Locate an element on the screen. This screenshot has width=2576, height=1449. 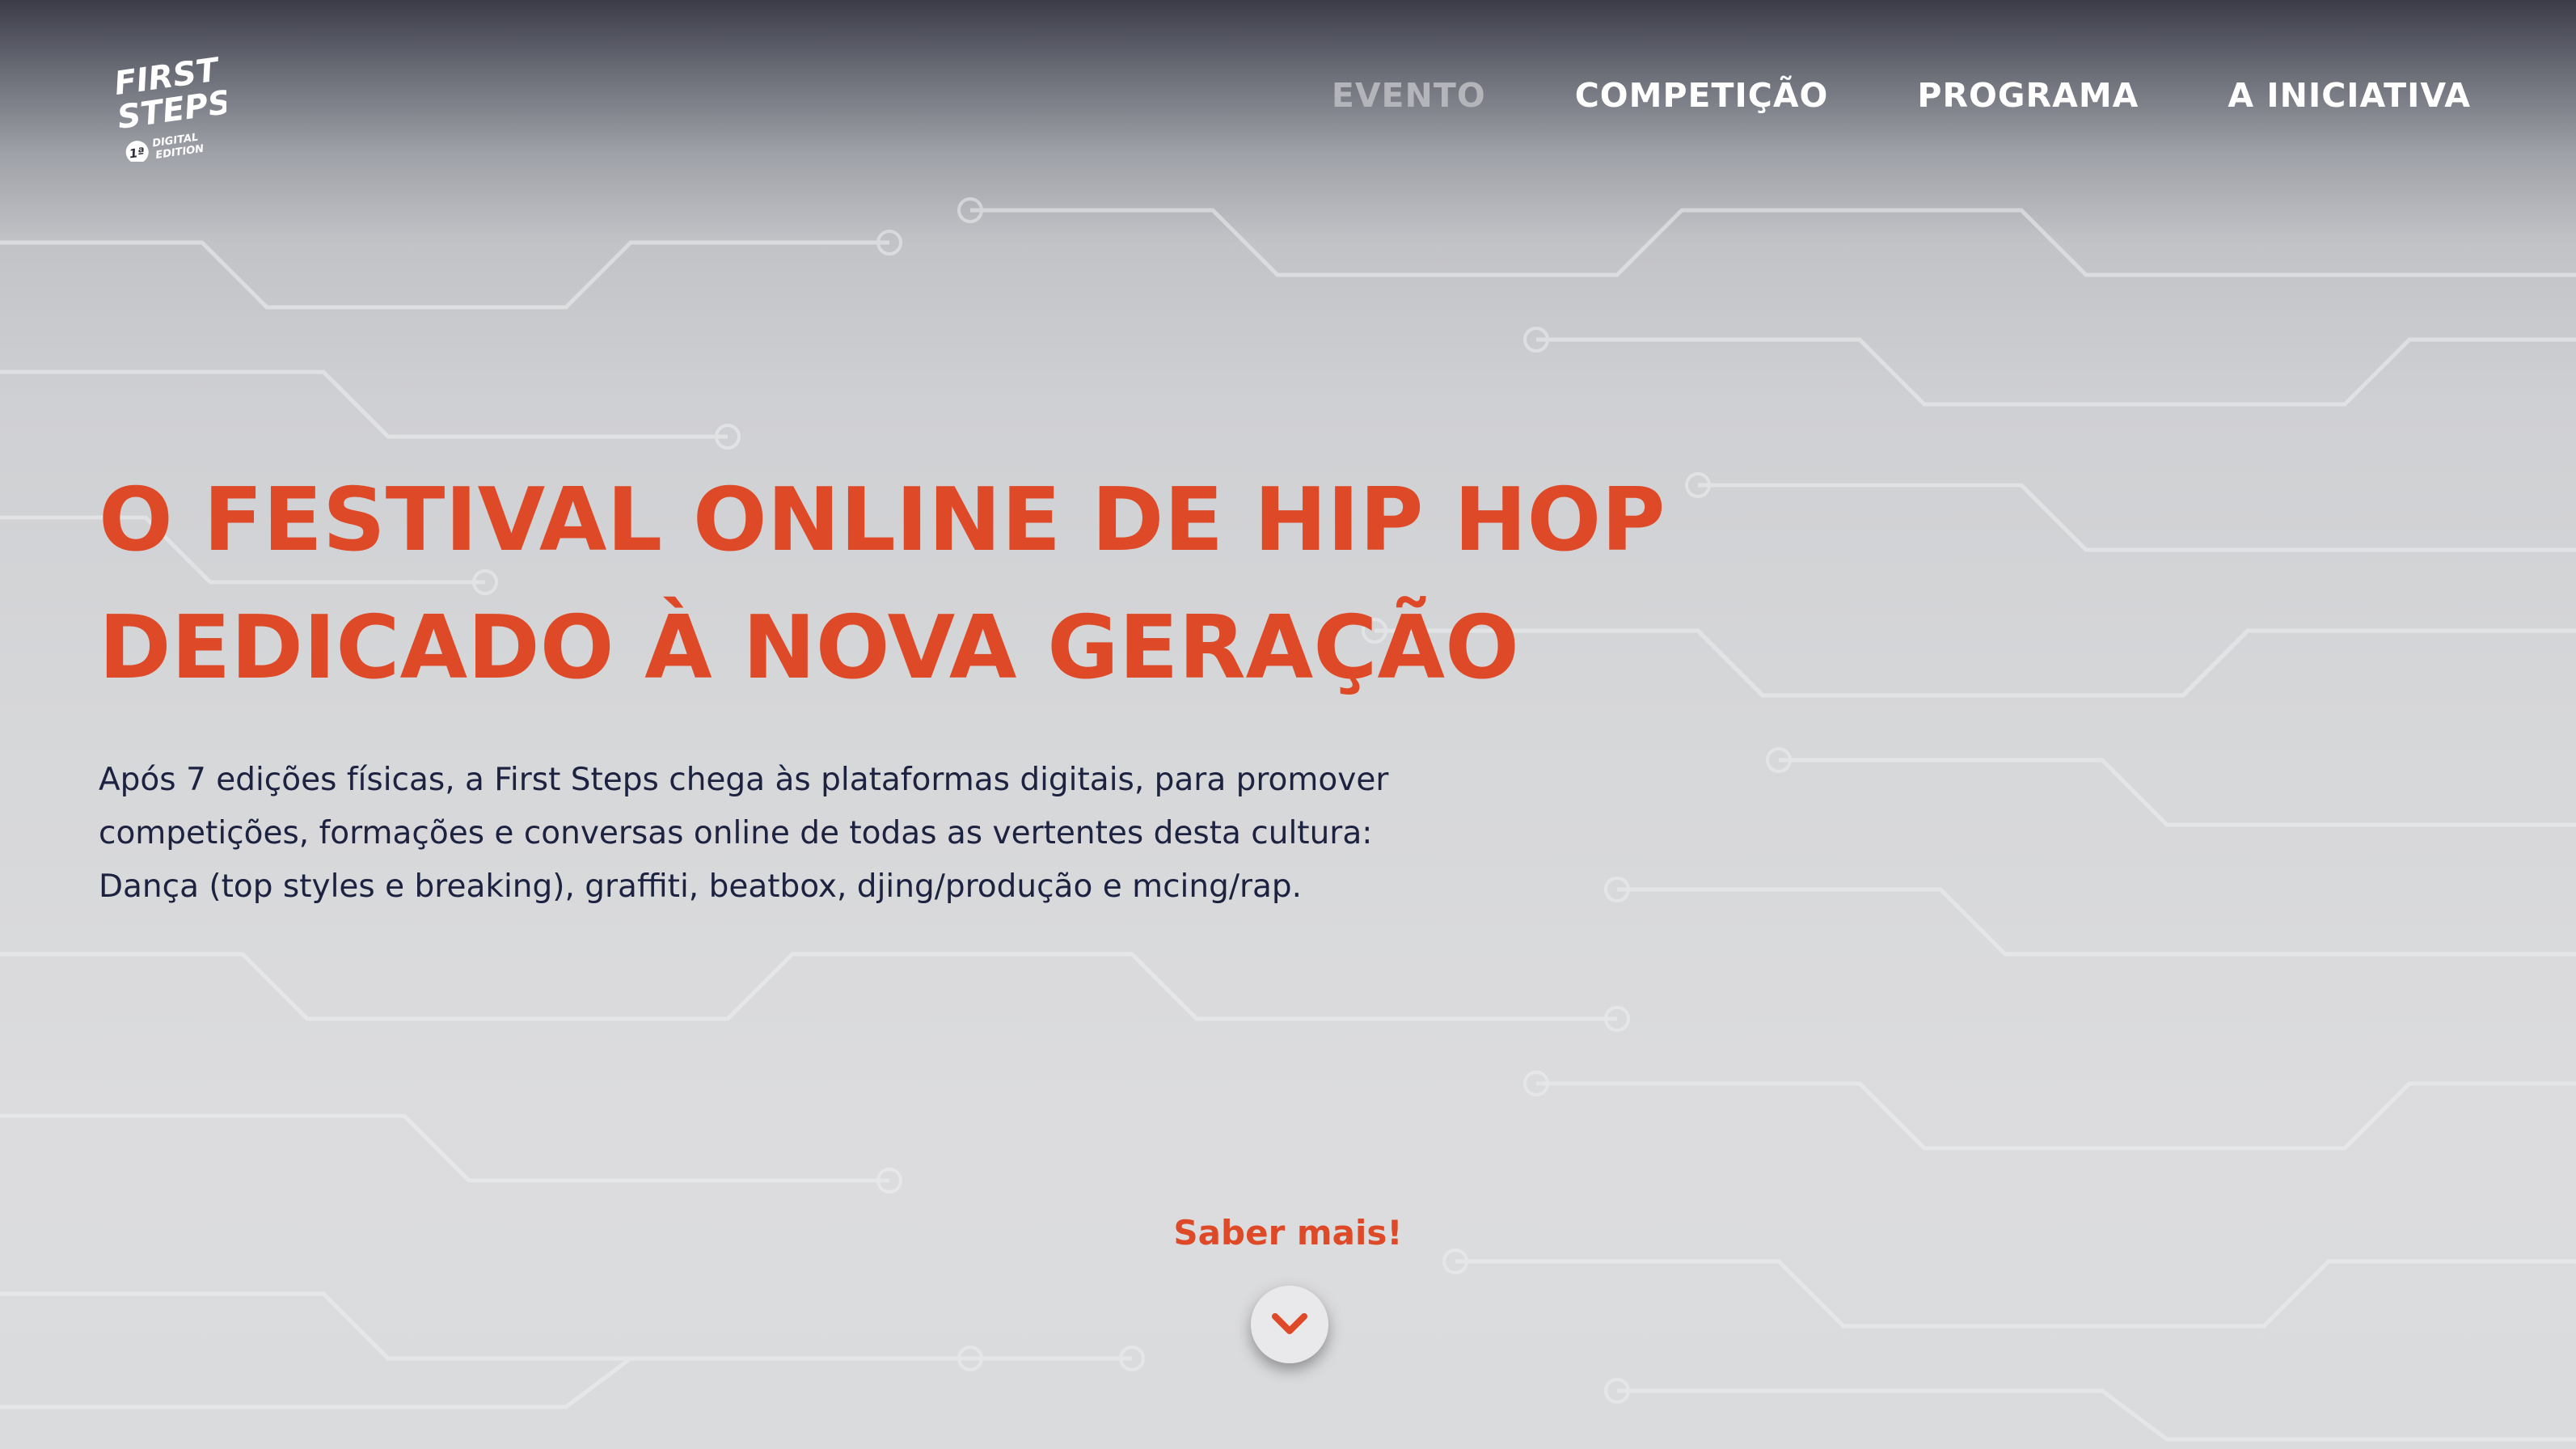
chevron-down-icon is located at coordinates (1289, 1323).